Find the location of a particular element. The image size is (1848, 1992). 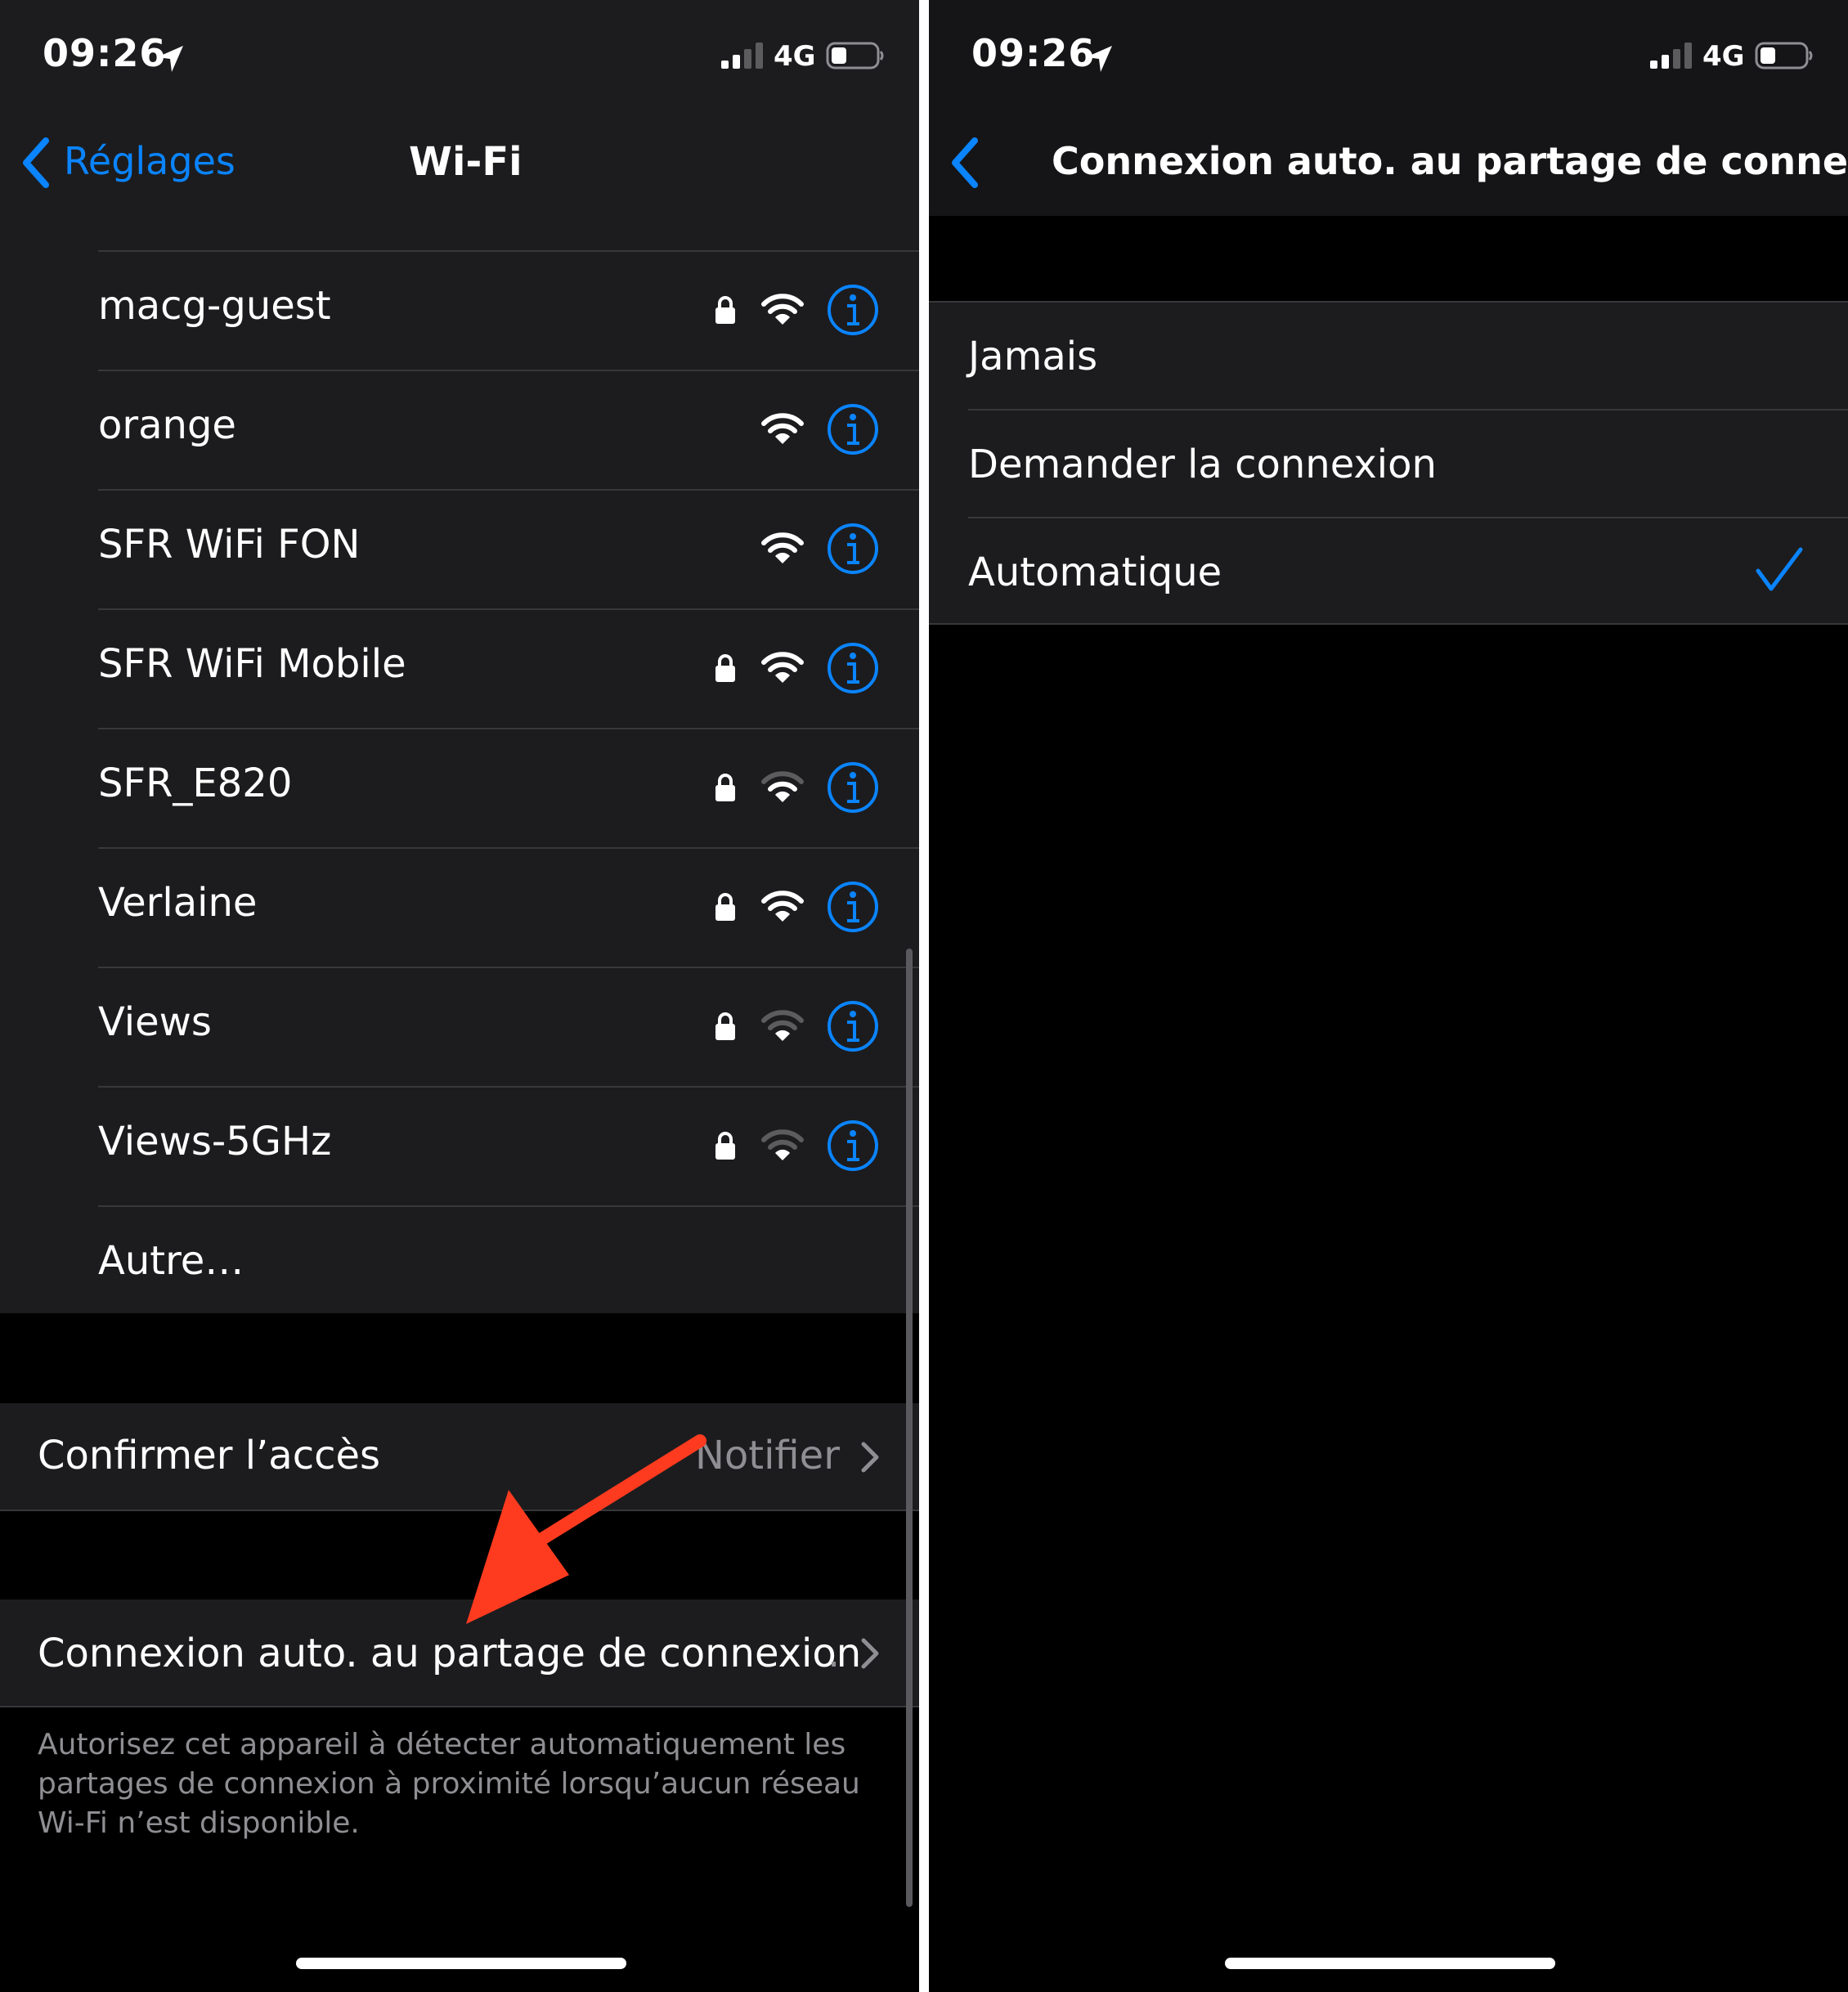

network-row: Views-5GHz is located at coordinates (459, 1146).